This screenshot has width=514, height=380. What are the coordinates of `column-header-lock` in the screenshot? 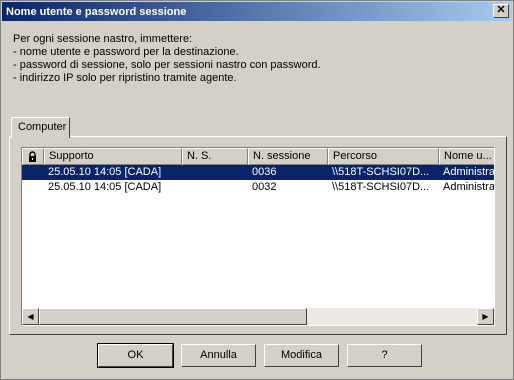 It's located at (33, 156).